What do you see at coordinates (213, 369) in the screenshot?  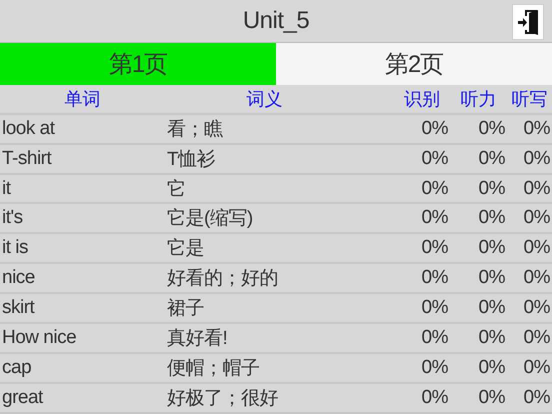 I see `meaning-cell-text: 便帽；帽子` at bounding box center [213, 369].